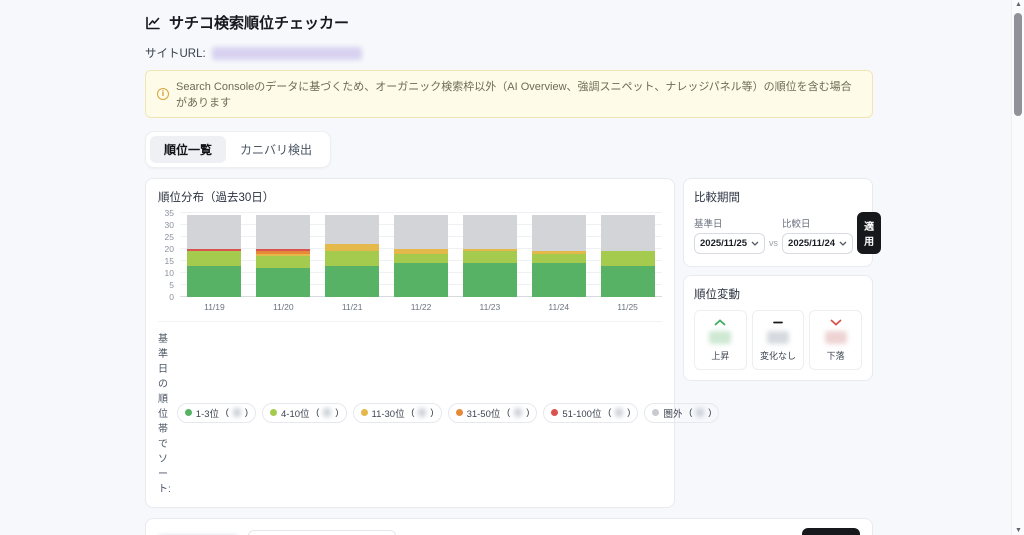 Image resolution: width=1024 pixels, height=535 pixels. Describe the element at coordinates (167, 255) in the screenshot. I see `chart-y-axis: 0 5 10 15 20 25 30 35` at that location.